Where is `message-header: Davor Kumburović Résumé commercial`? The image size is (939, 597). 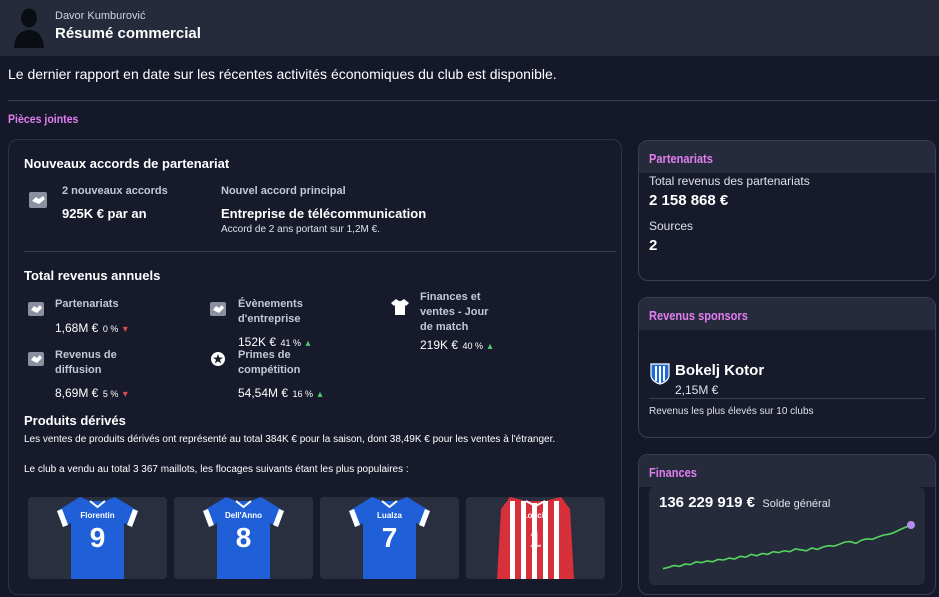
message-header: Davor Kumburović Résumé commercial is located at coordinates (469, 28).